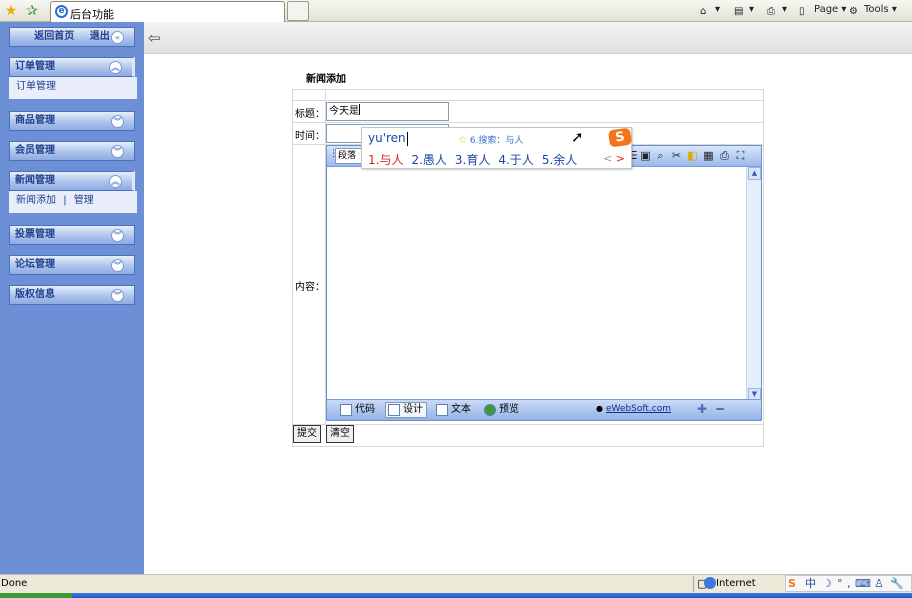 The height and width of the screenshot is (598, 912). I want to click on ime-caret, so click(407, 139).